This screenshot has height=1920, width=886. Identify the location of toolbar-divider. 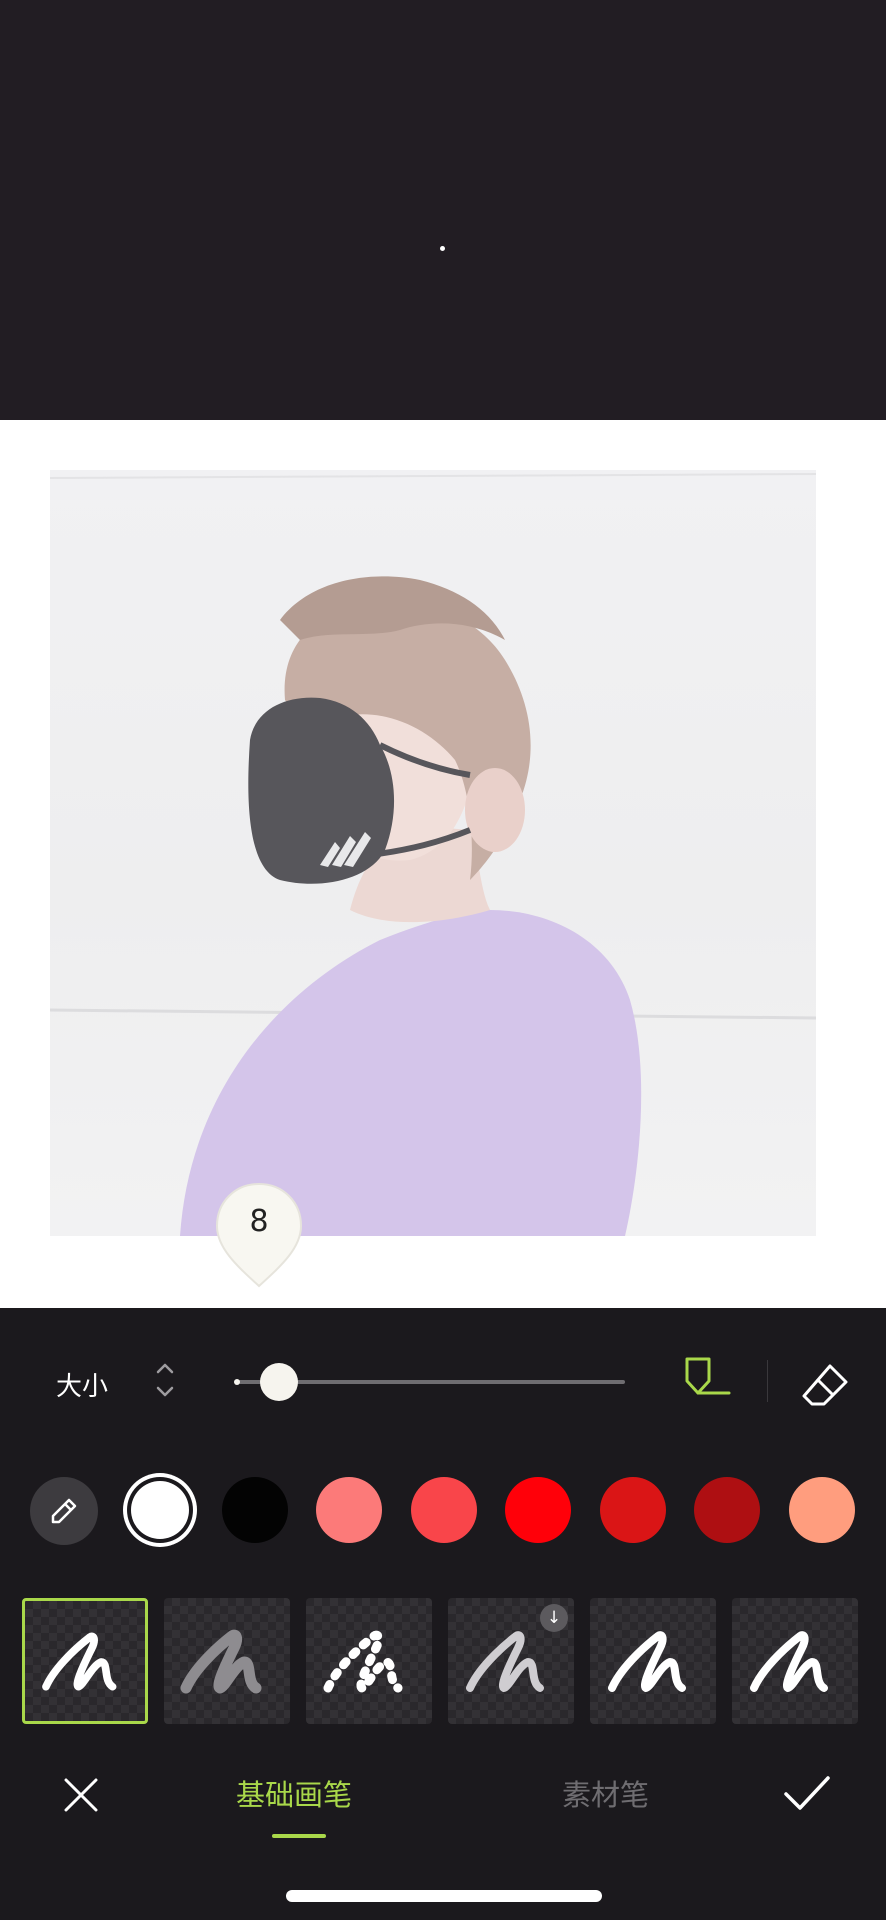
(767, 1381).